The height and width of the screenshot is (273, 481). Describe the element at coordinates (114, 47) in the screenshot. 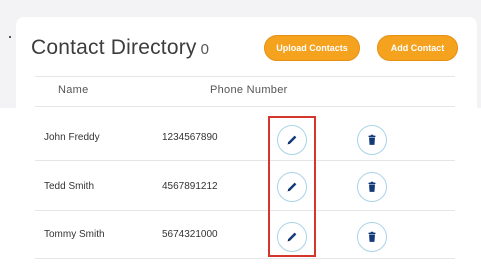

I see `title-text: Contact Directory` at that location.